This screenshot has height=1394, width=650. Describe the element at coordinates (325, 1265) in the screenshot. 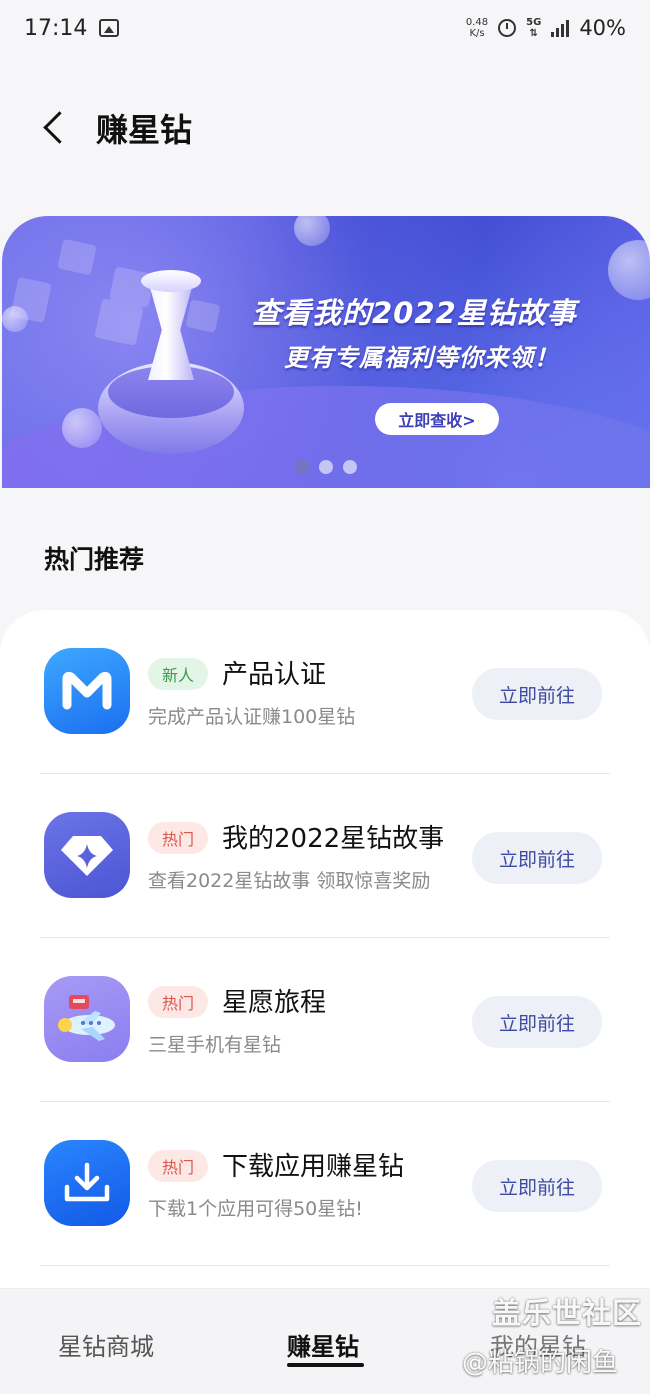

I see `divider` at that location.